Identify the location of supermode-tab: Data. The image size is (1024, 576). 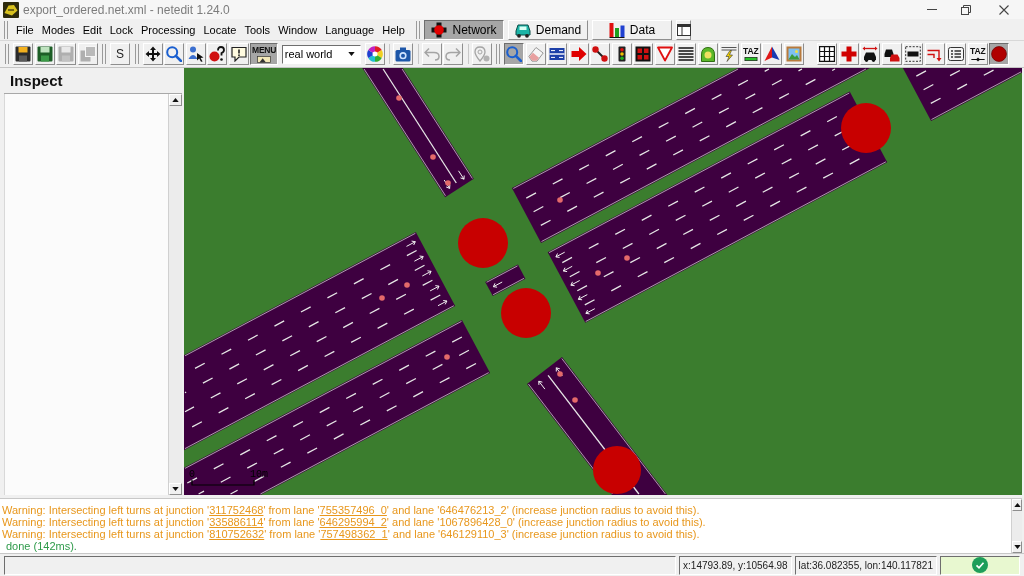
(632, 29).